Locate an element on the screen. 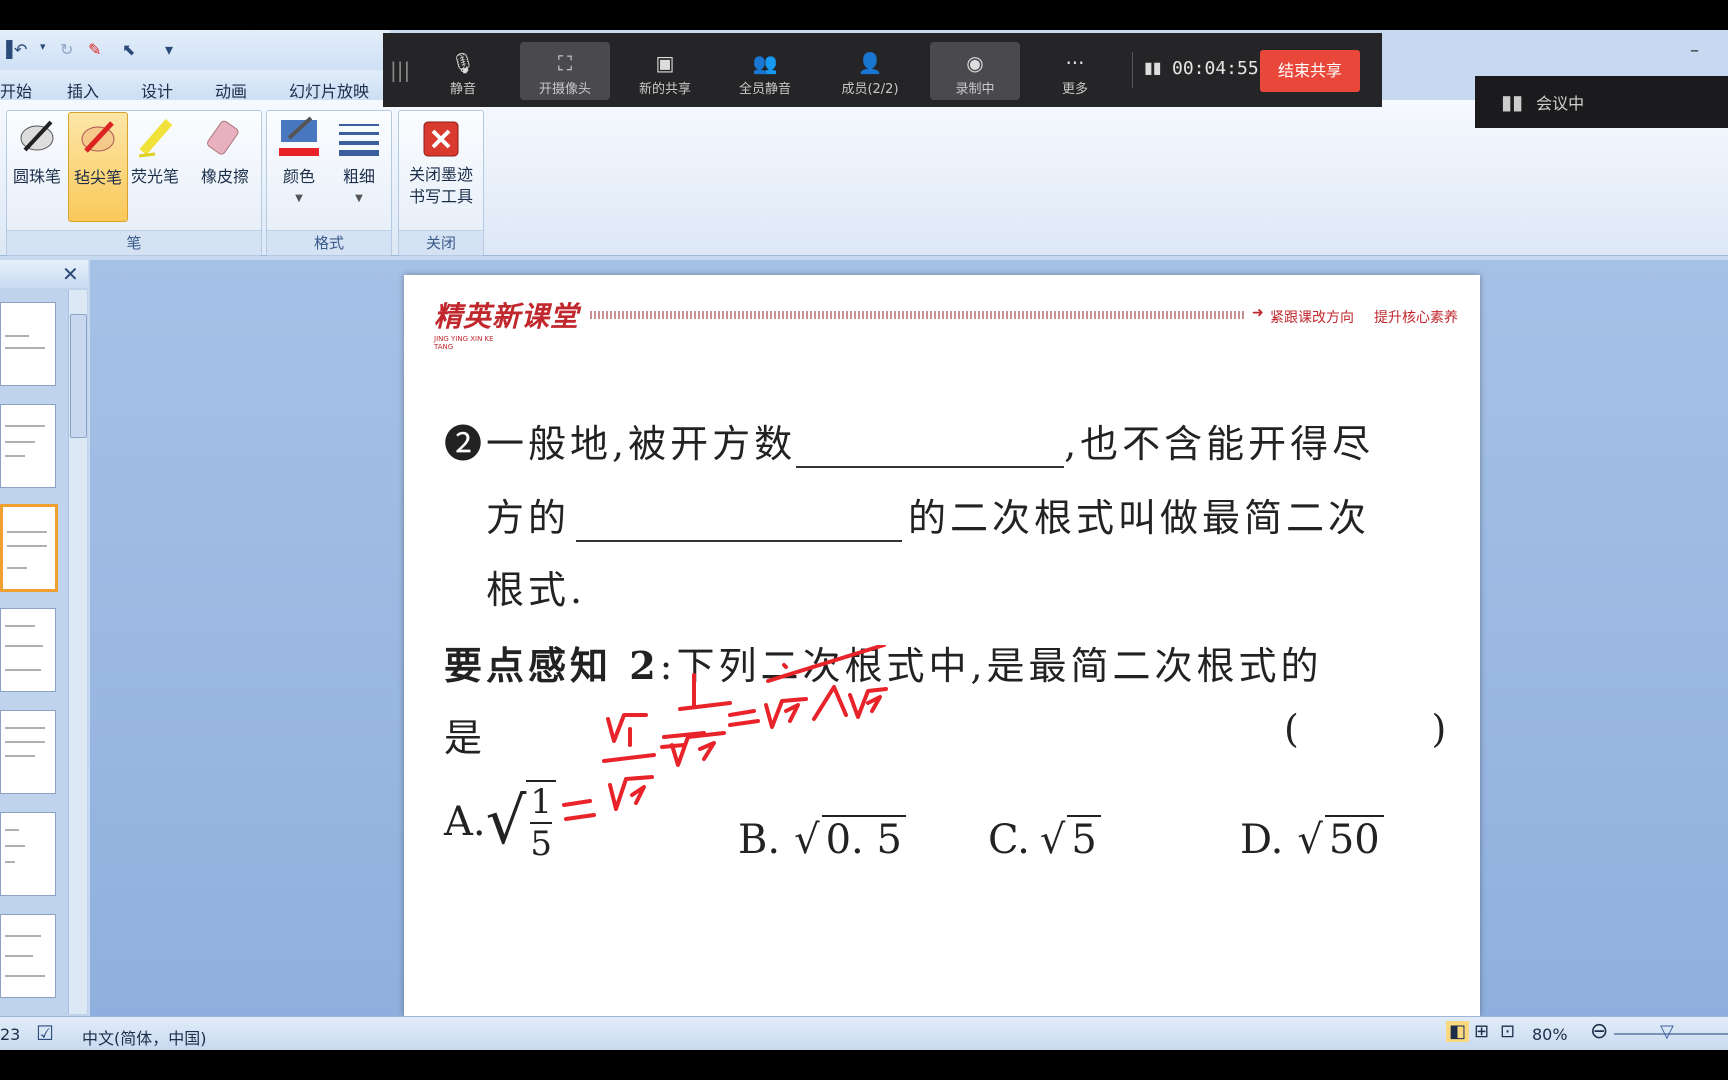  close-pane-icon: ✕ is located at coordinates (70, 274).